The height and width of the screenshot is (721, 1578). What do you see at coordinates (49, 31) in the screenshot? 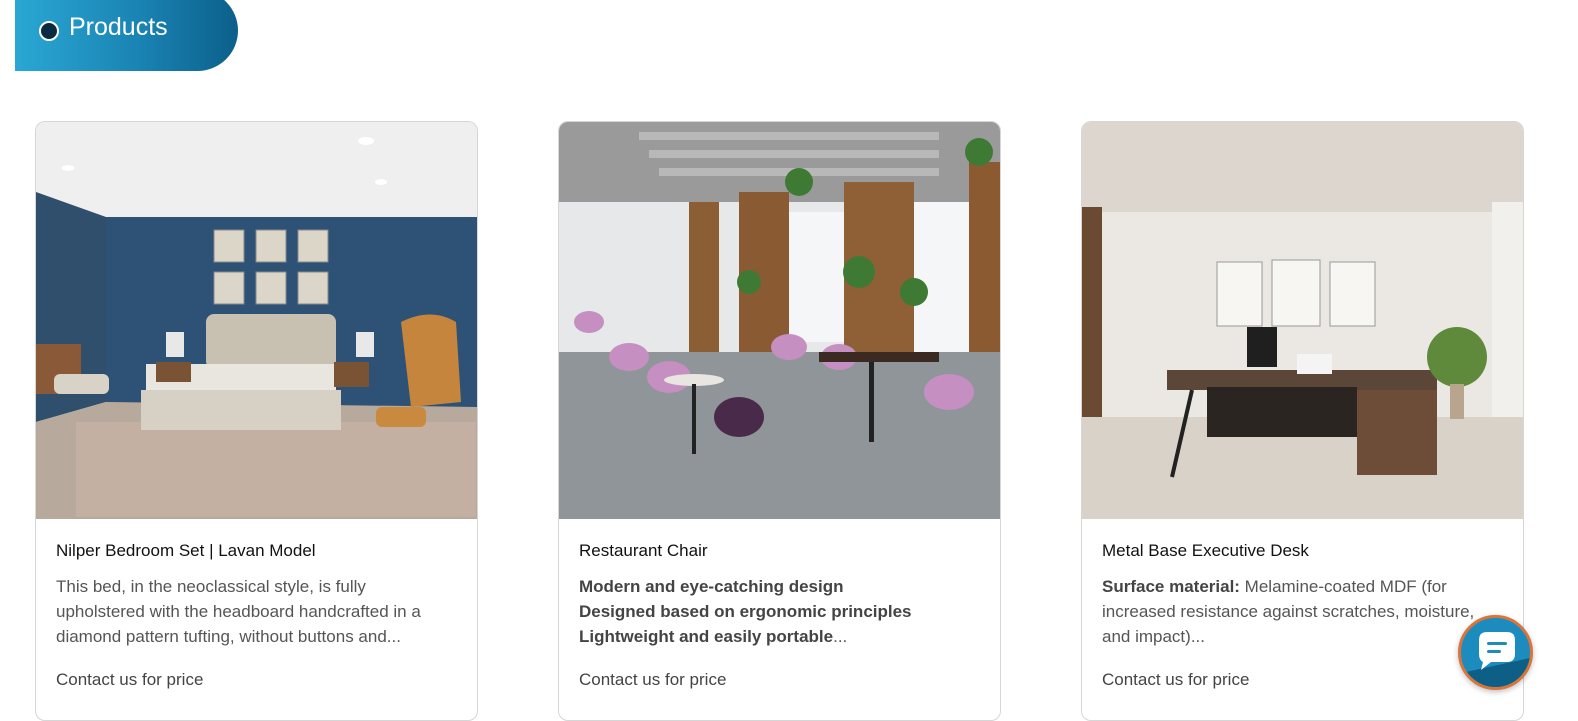
I see `circle-bullet-icon` at bounding box center [49, 31].